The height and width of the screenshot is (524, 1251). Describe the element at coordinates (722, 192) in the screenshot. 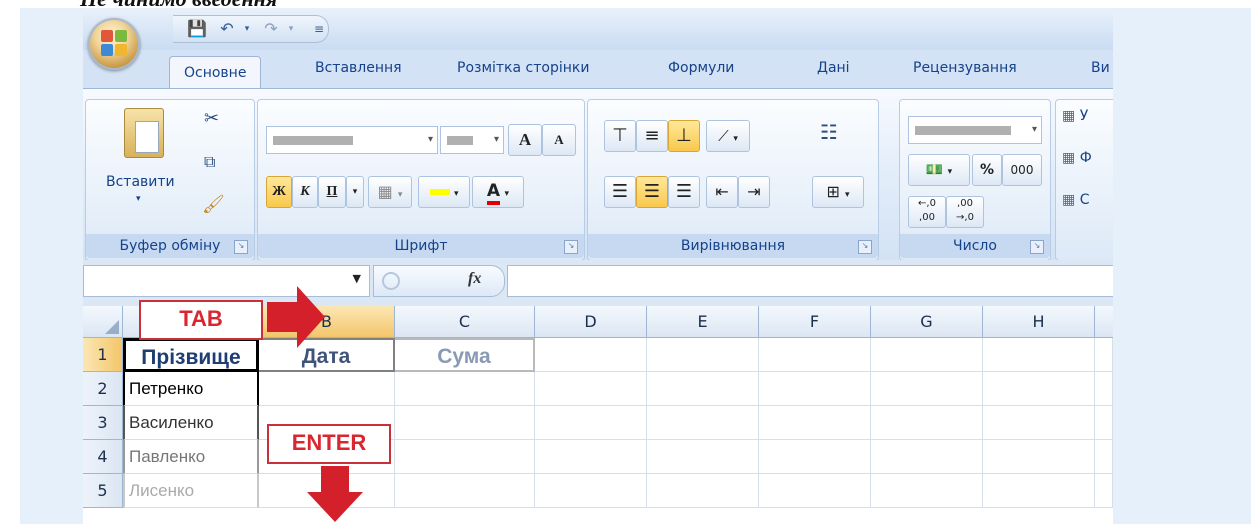

I see `decrease-indent-button: ⇤` at that location.